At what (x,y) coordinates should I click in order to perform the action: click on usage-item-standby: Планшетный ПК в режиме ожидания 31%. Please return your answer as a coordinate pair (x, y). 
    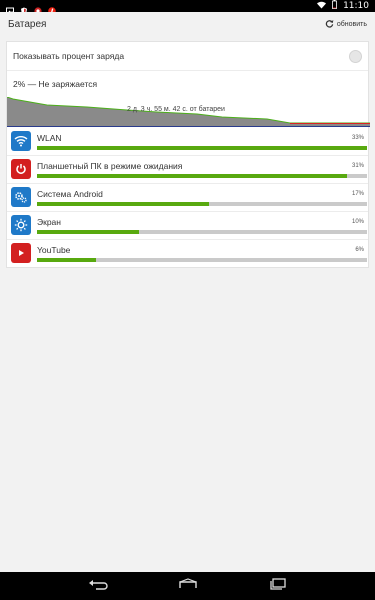
    Looking at the image, I should click on (187, 170).